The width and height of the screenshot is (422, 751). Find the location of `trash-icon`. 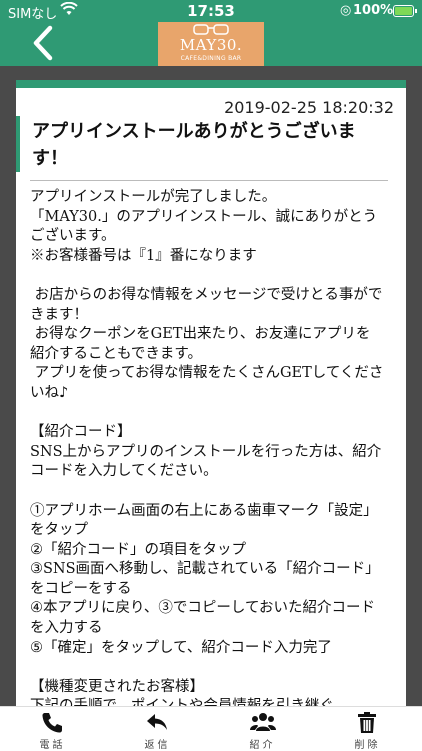

trash-icon is located at coordinates (367, 722).